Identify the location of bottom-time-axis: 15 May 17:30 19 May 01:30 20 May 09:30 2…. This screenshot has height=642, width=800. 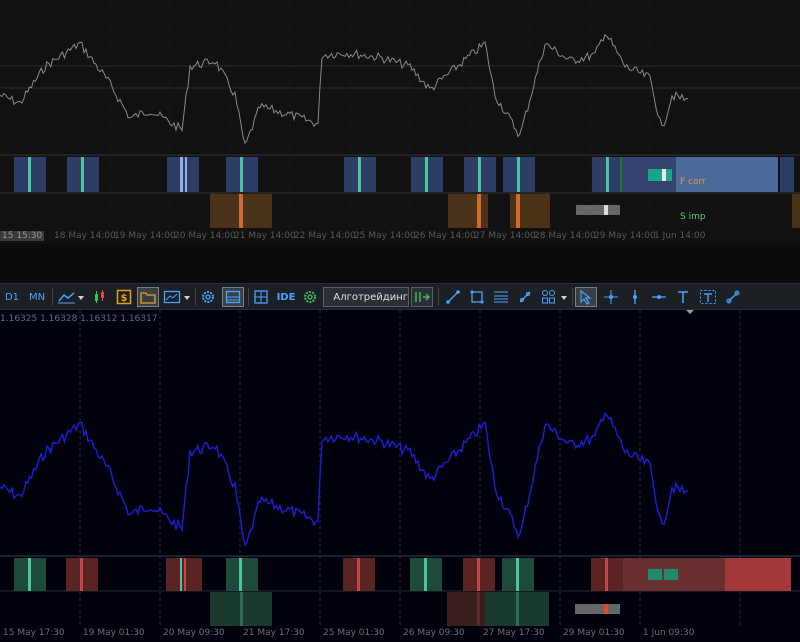
(400, 634).